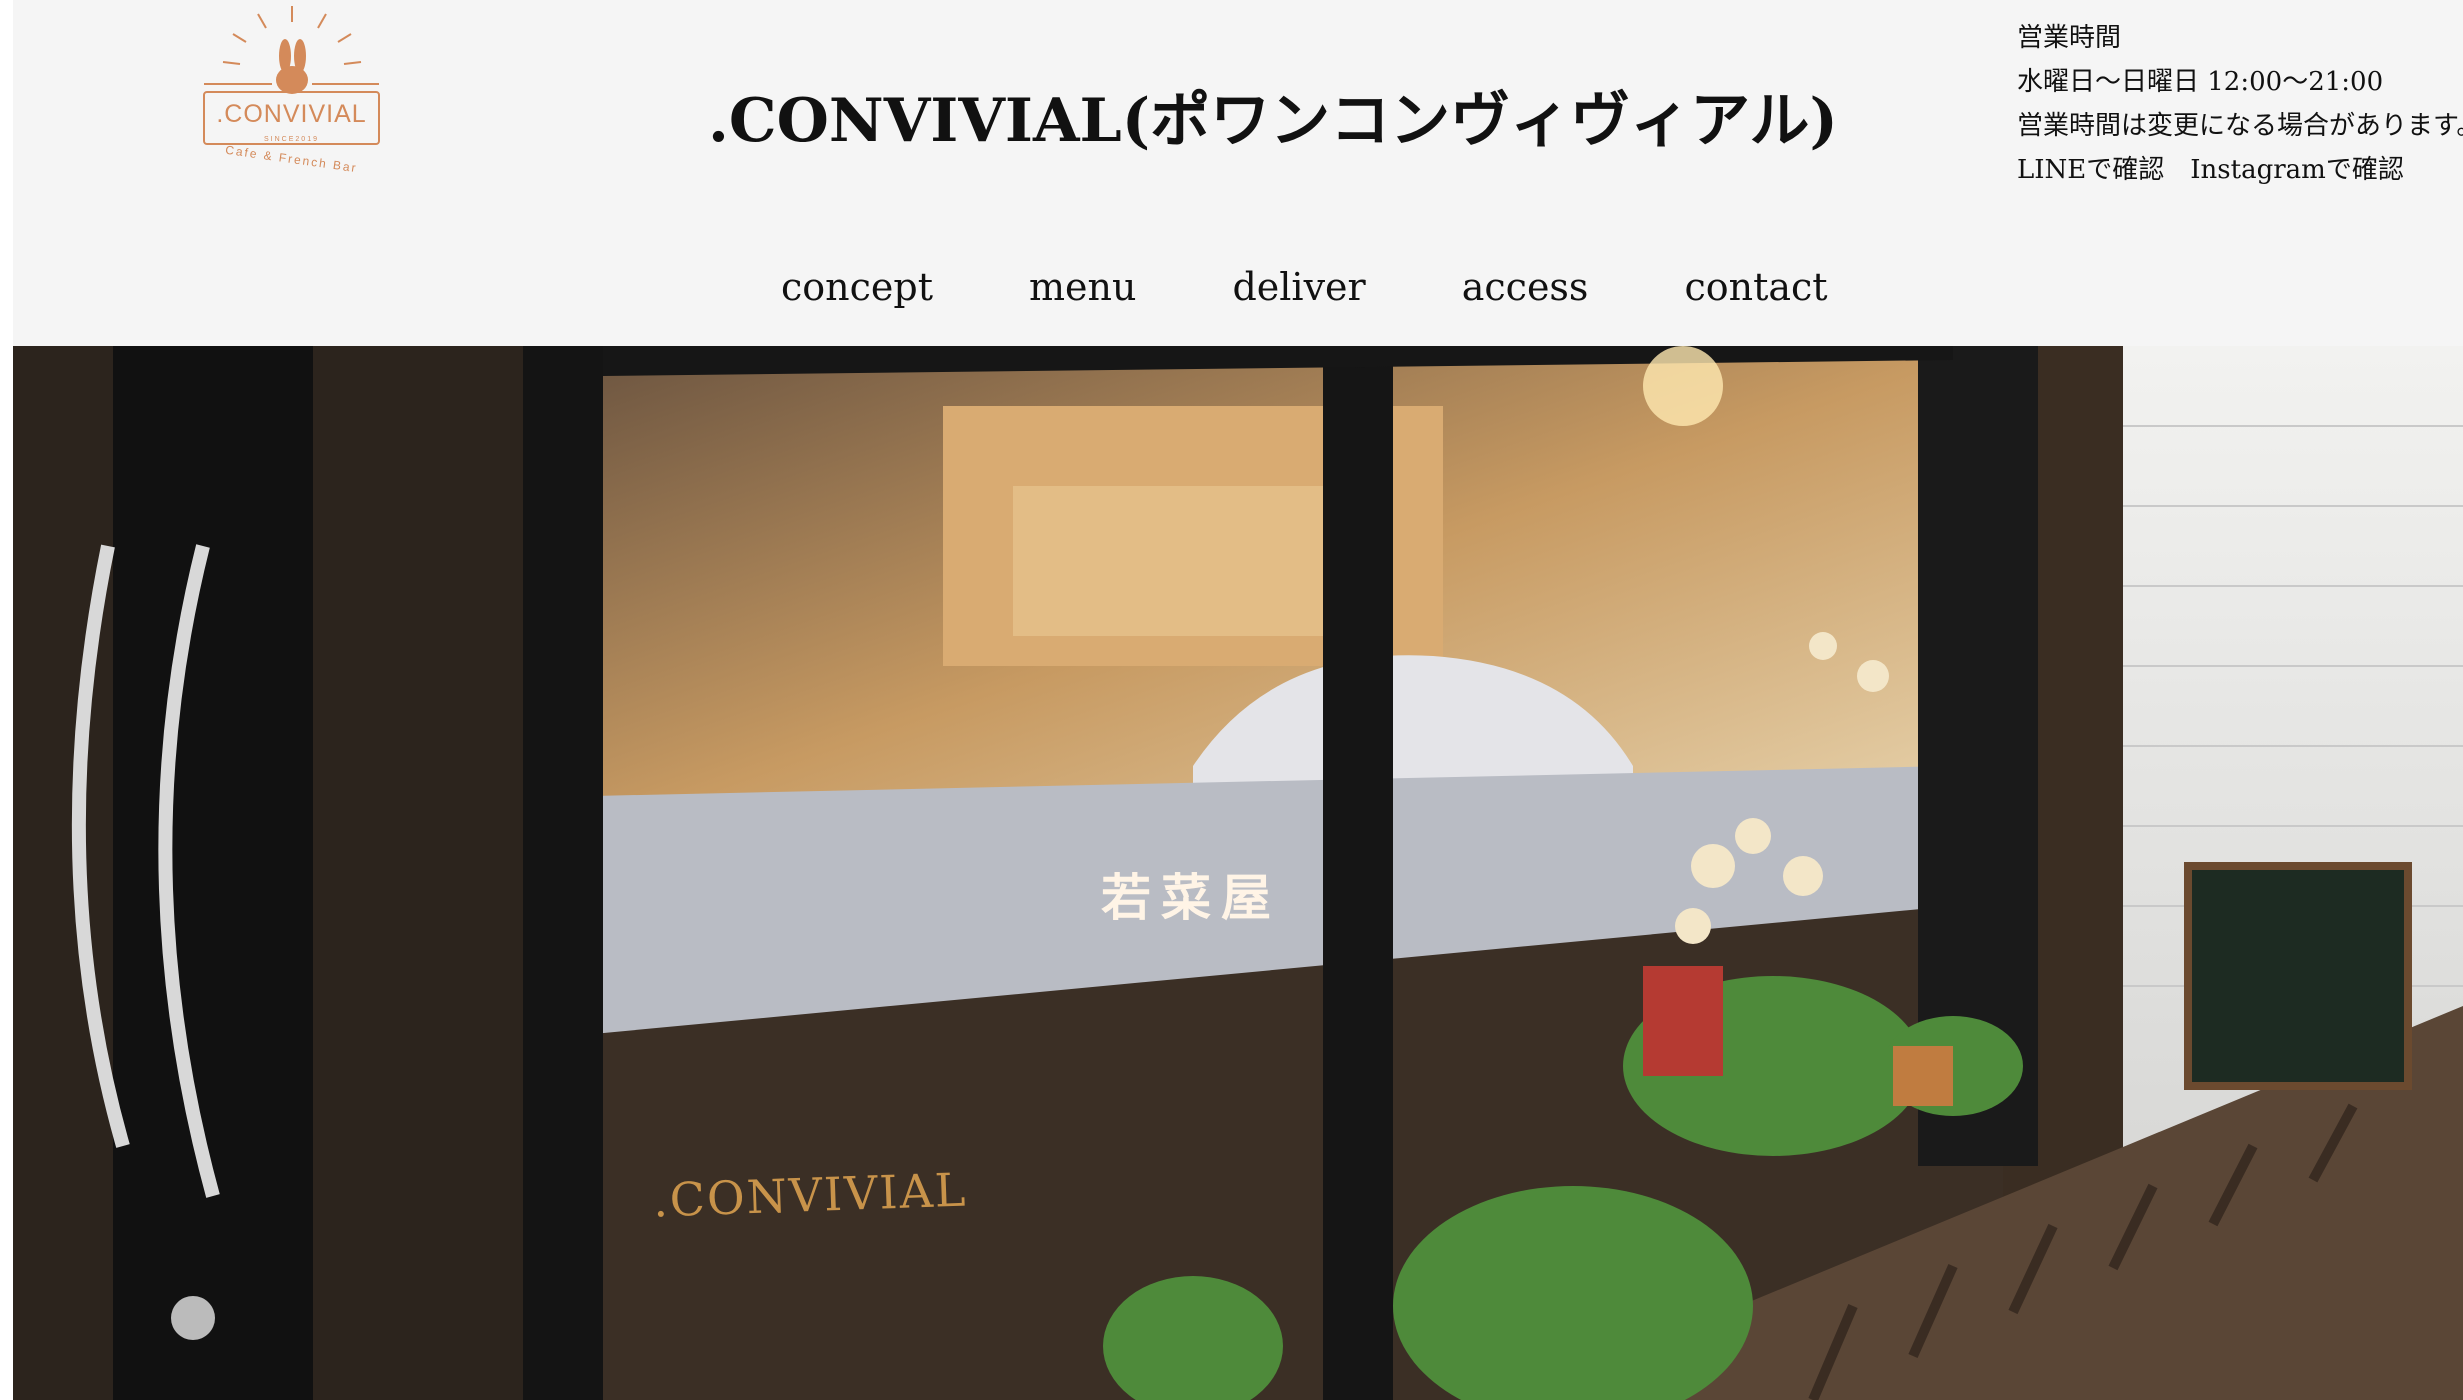  I want to click on instagram-link: Instagramで確認, so click(2297, 170).